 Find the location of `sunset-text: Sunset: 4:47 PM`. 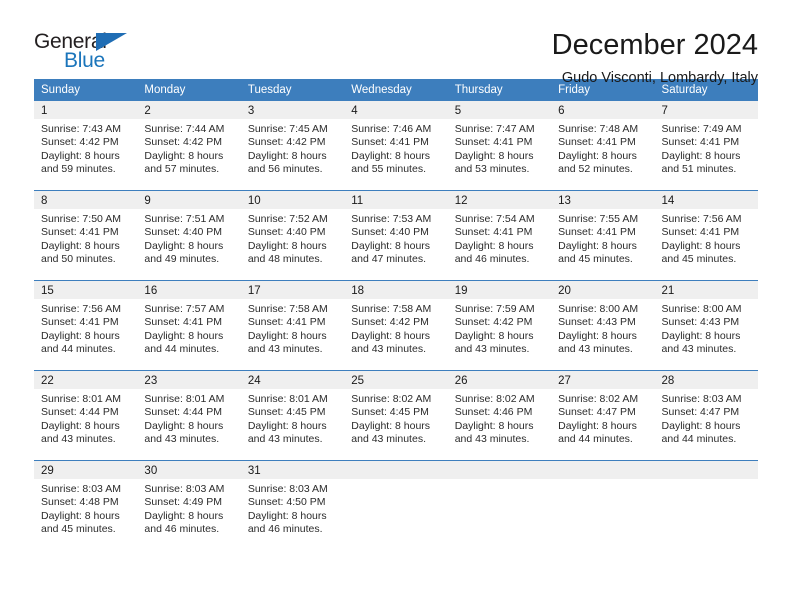

sunset-text: Sunset: 4:47 PM is located at coordinates (597, 412).